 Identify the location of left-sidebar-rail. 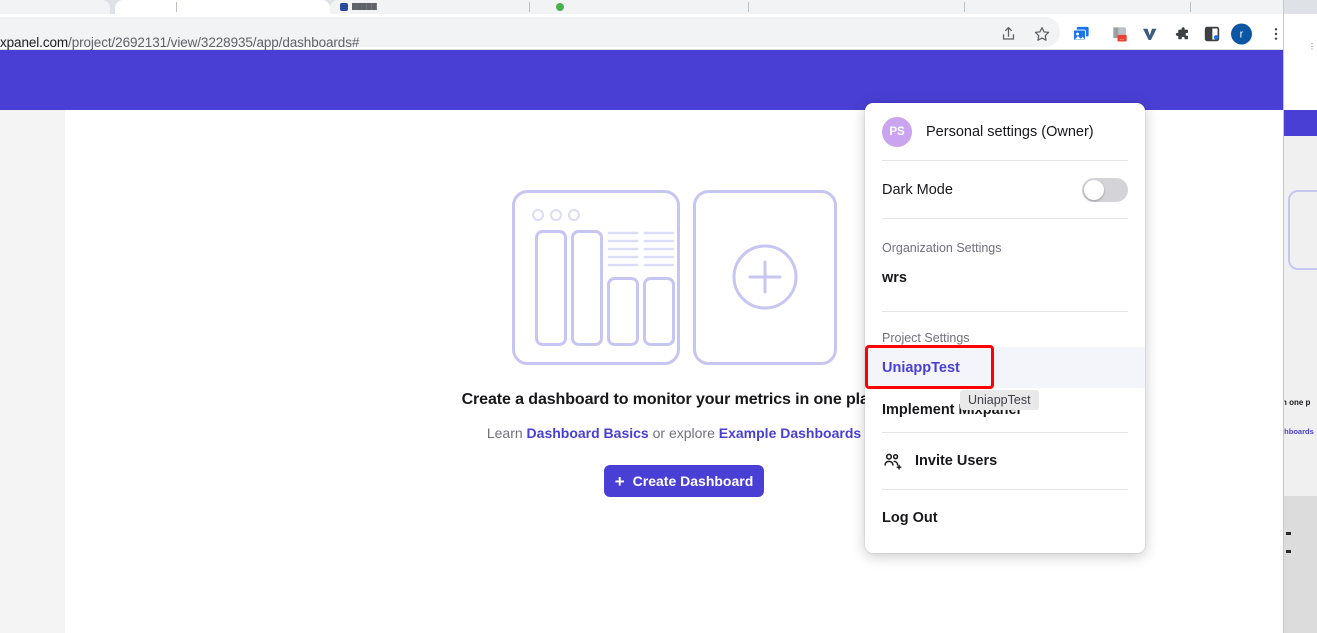
(32, 371).